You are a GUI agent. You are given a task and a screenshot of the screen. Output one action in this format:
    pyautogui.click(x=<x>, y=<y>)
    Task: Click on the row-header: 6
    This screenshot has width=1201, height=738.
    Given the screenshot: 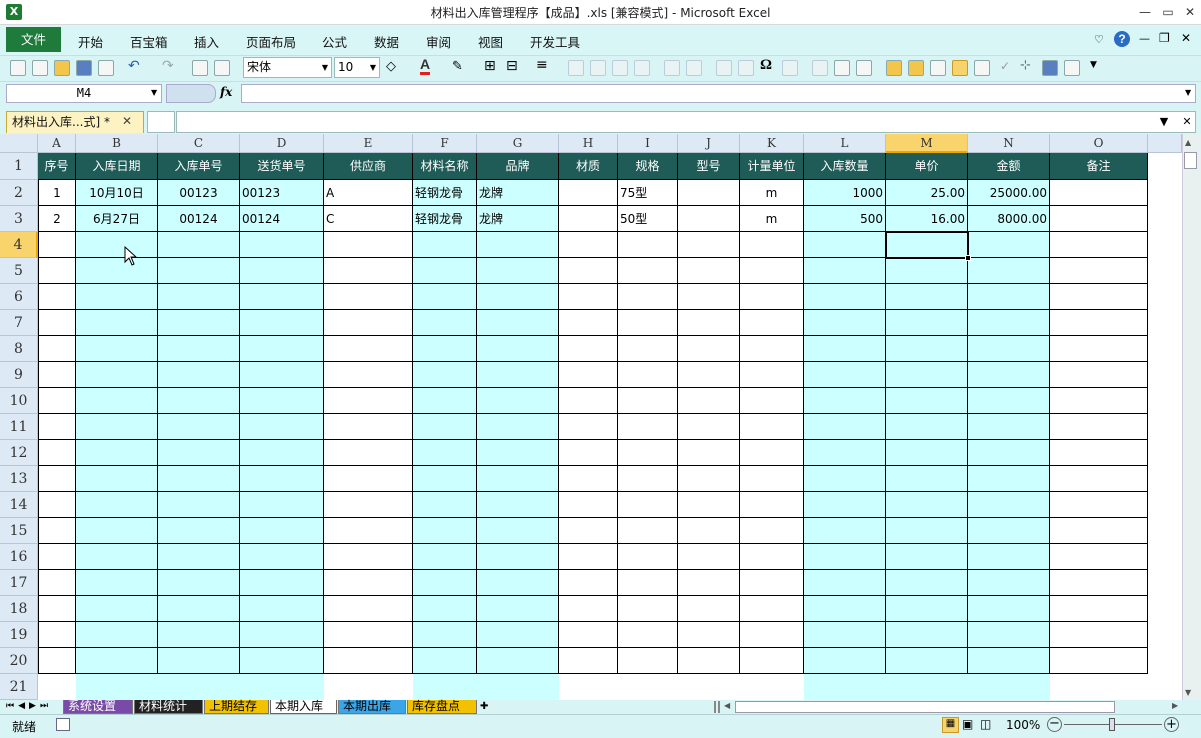 What is the action you would take?
    pyautogui.click(x=19, y=297)
    